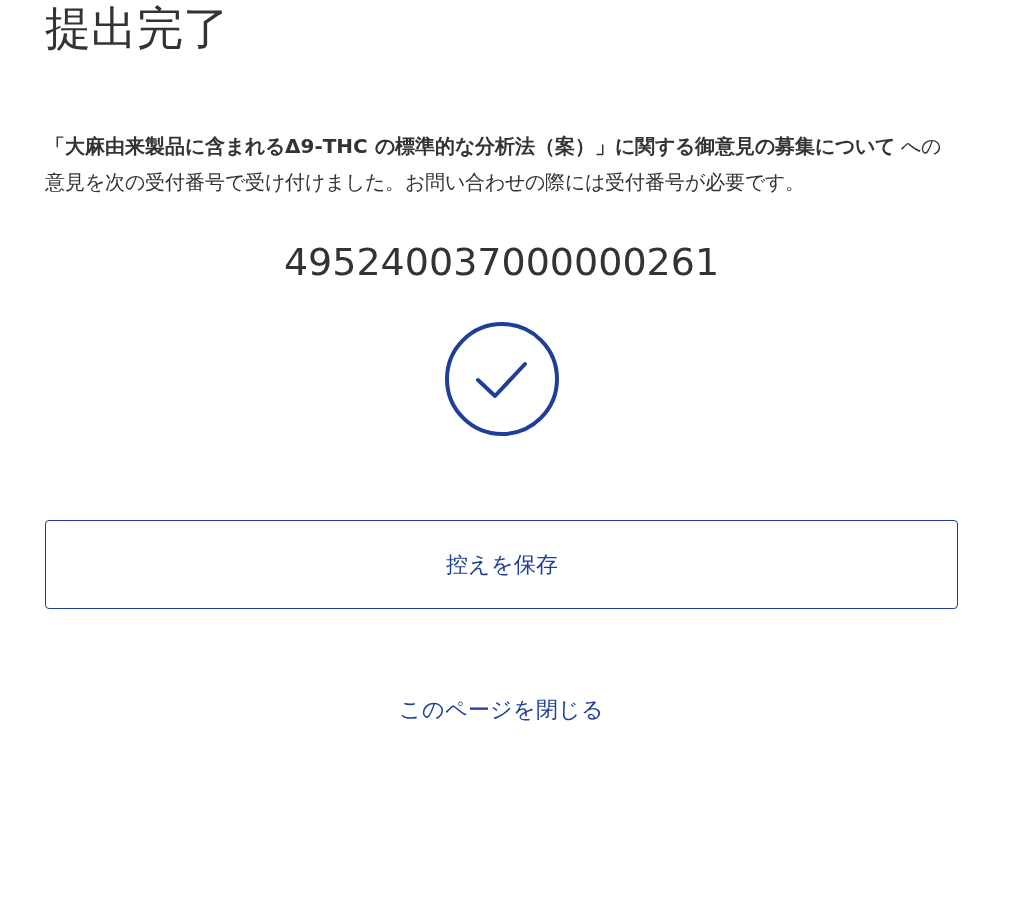 The height and width of the screenshot is (904, 1020). Describe the element at coordinates (494, 164) in the screenshot. I see `confirmation-message: 「大麻由来製品に含まれるΔ9-THC の標準的な分析法（案）」に関する御意見の募集について への意見を次の受付番号で受け付けました。お問い合わせの際には受付番号が必要です。` at that location.